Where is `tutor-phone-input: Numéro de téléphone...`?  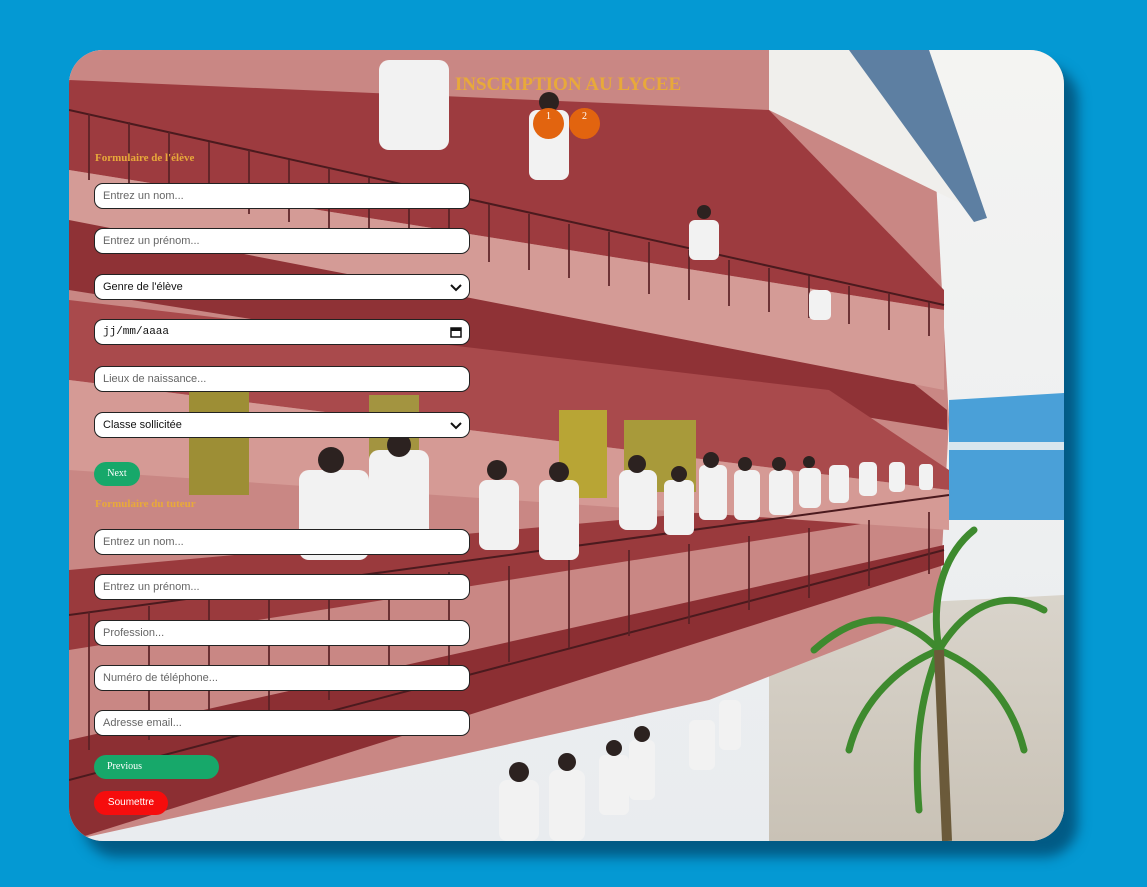
tutor-phone-input: Numéro de téléphone... is located at coordinates (282, 678).